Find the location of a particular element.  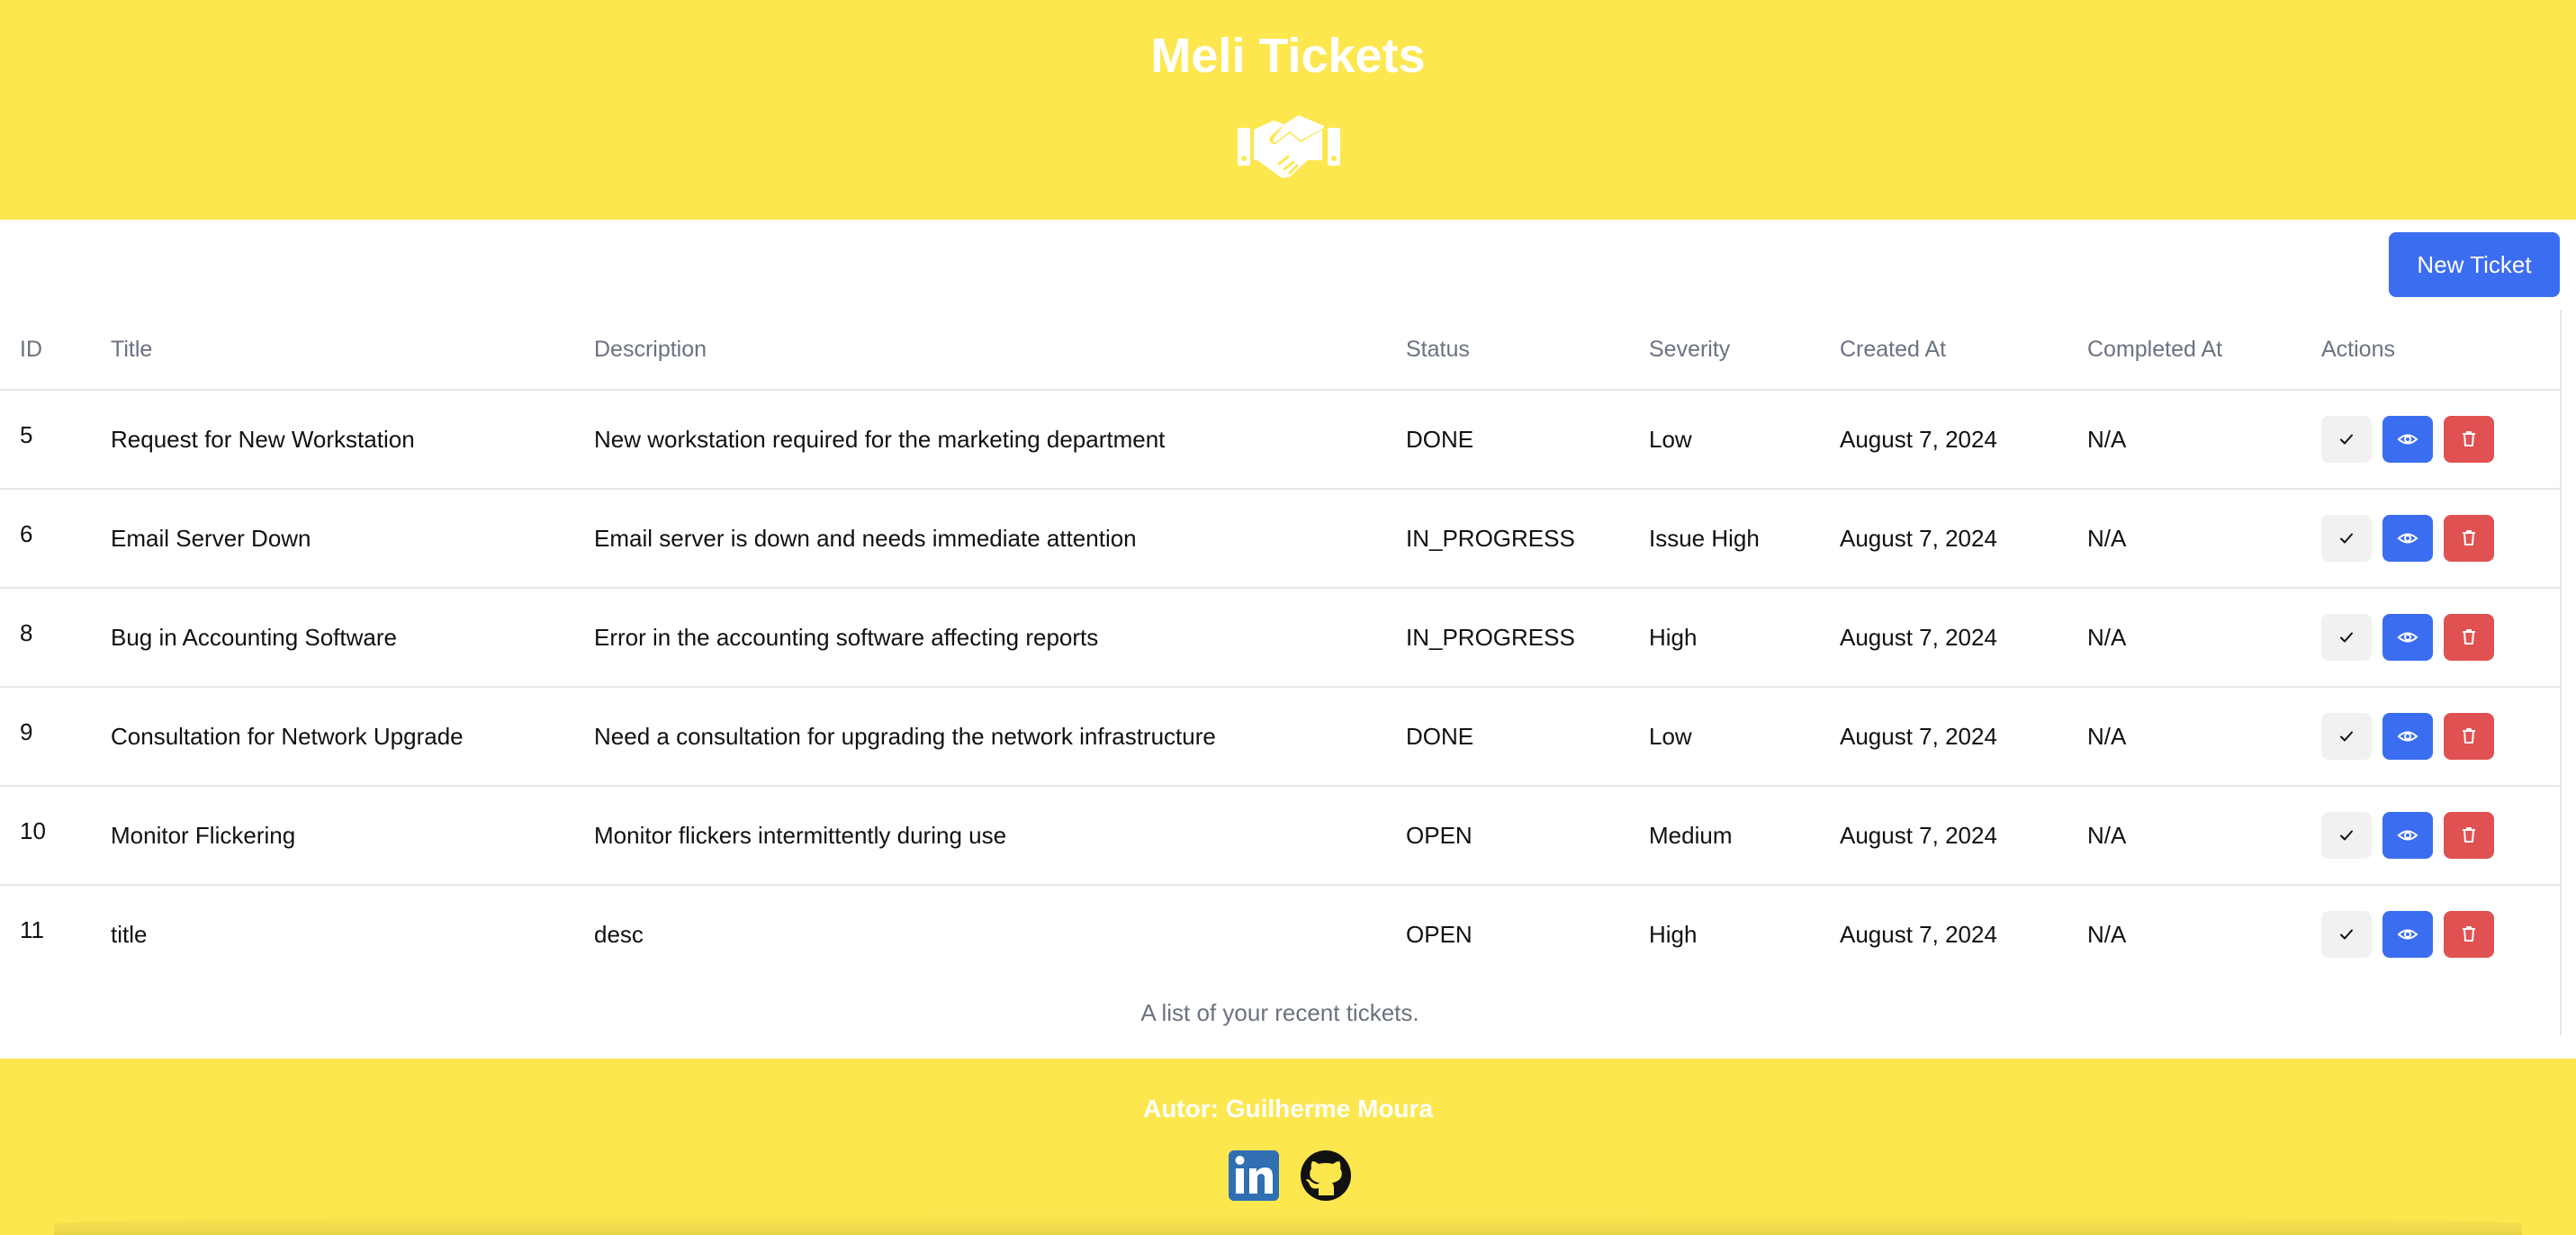

ticket-id: 8 is located at coordinates (55, 638).